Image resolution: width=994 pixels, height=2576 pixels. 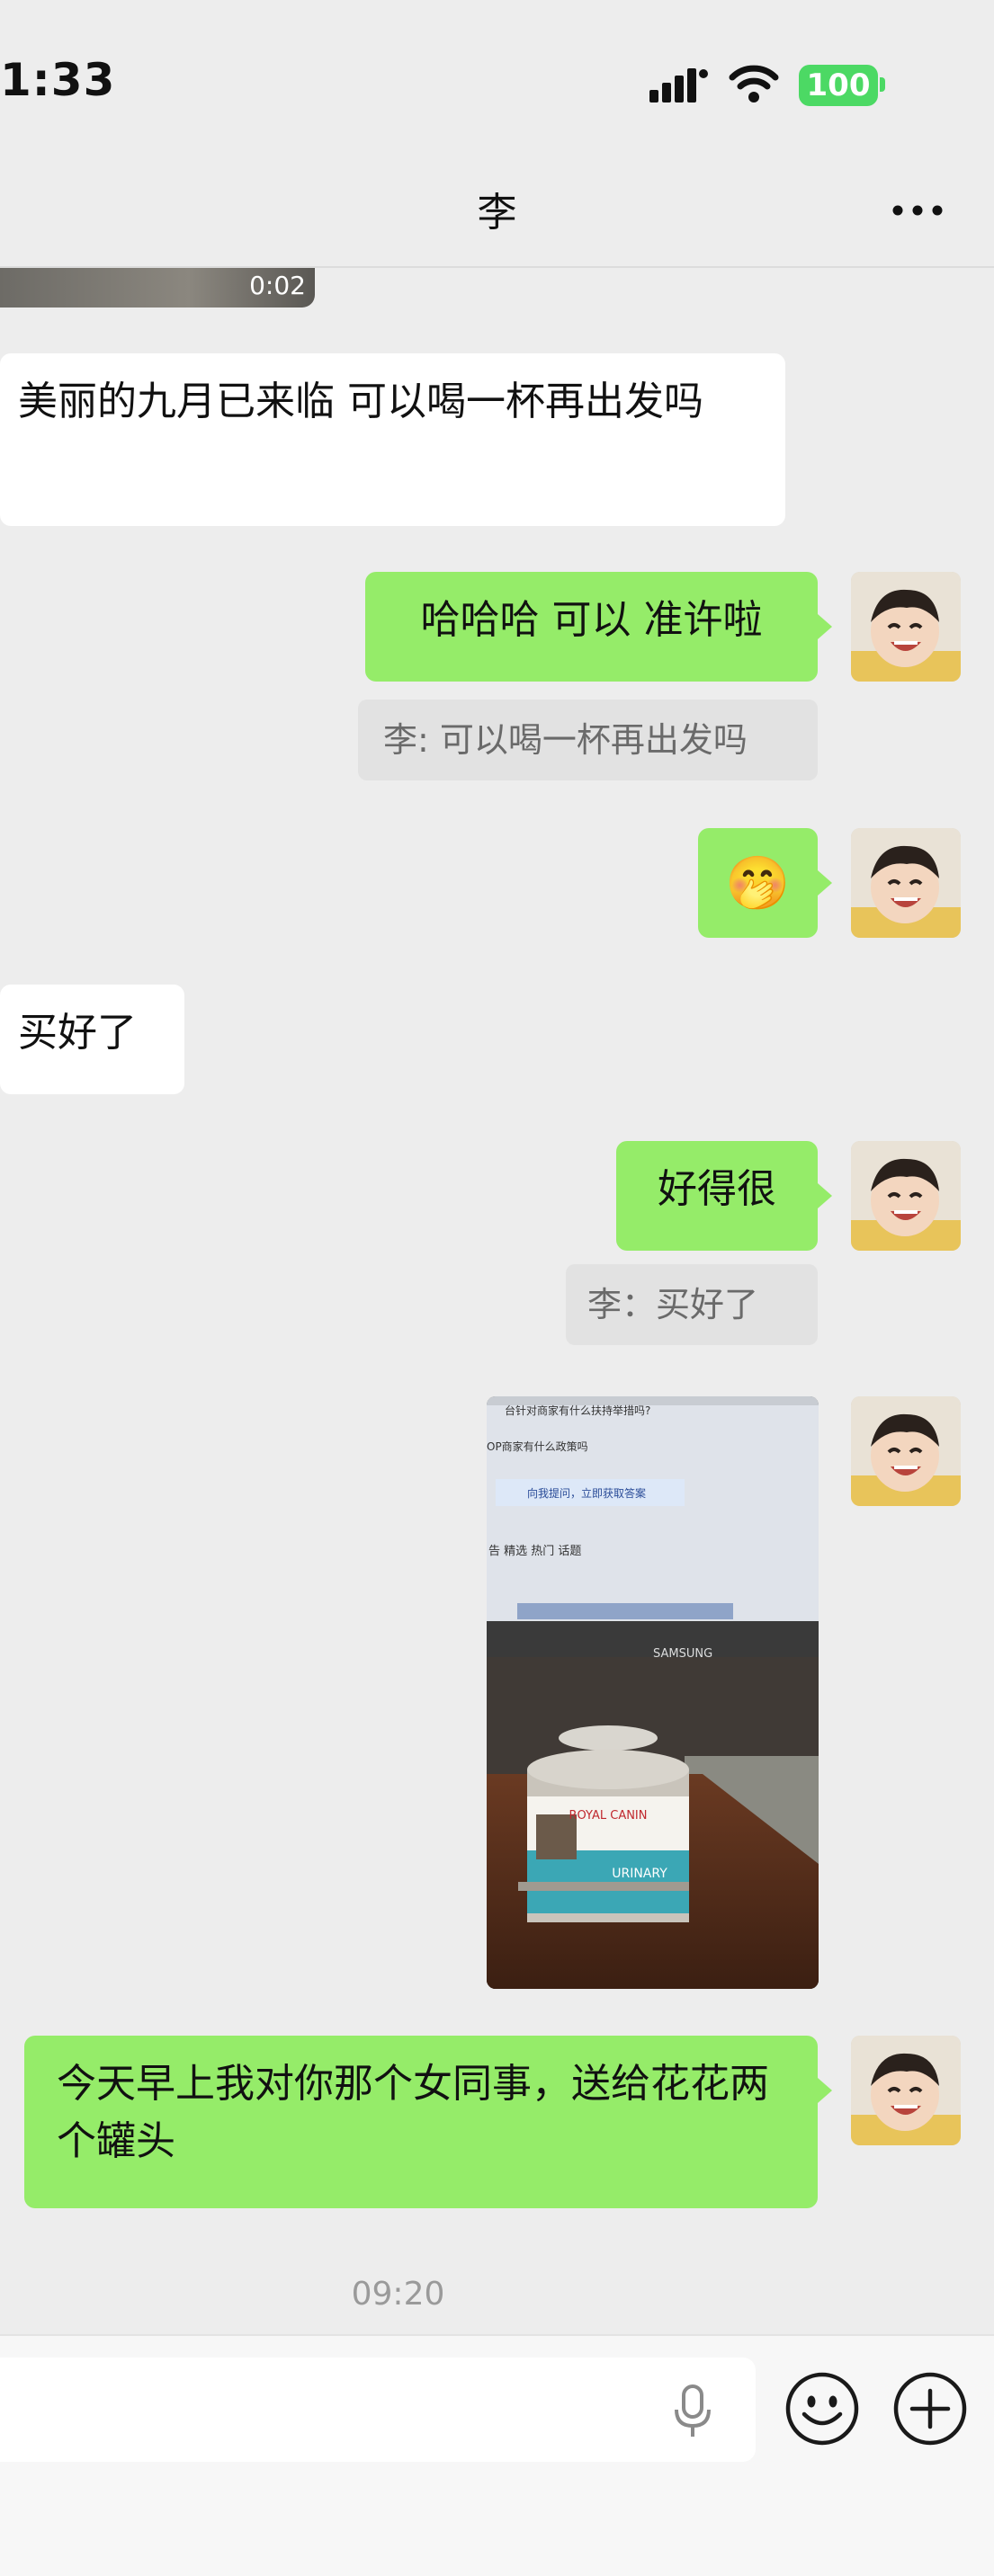 I want to click on wifi-icon, so click(x=754, y=84).